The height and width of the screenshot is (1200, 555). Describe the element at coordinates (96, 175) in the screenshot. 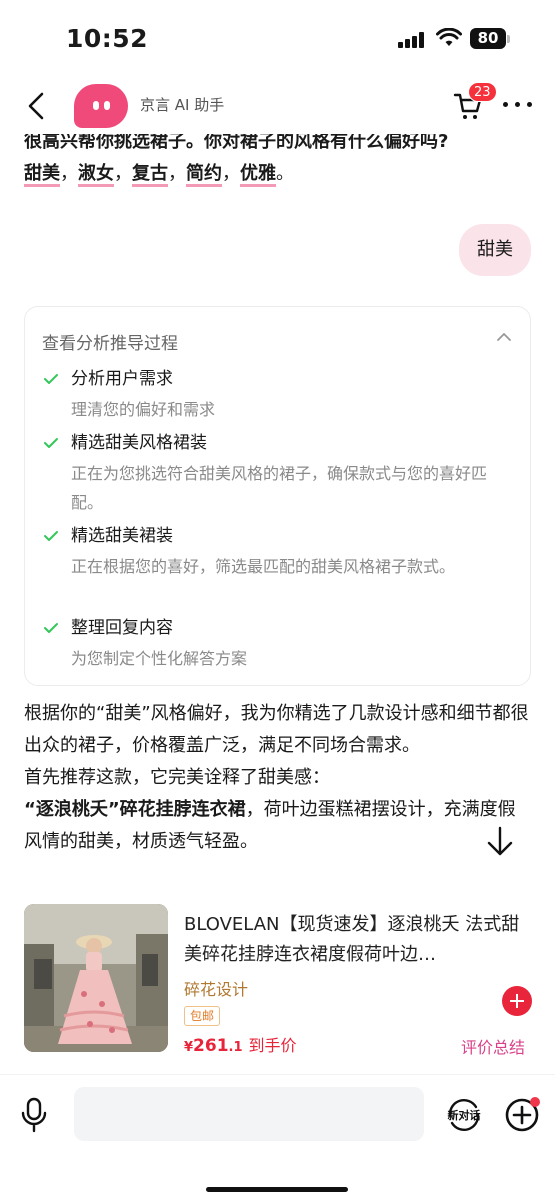

I see `style-option-lady: 淑女` at that location.